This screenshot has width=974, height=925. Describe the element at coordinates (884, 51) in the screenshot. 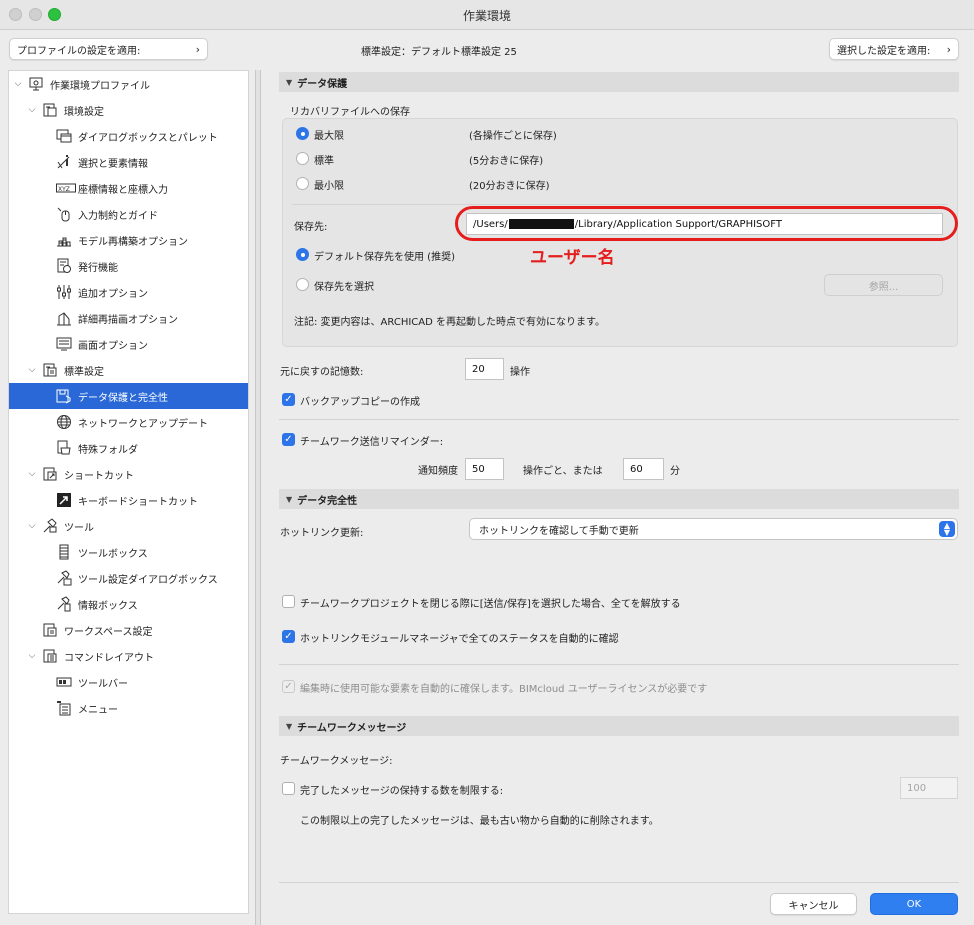

I see `apply-selected-label: 選択した設定を適用:` at that location.